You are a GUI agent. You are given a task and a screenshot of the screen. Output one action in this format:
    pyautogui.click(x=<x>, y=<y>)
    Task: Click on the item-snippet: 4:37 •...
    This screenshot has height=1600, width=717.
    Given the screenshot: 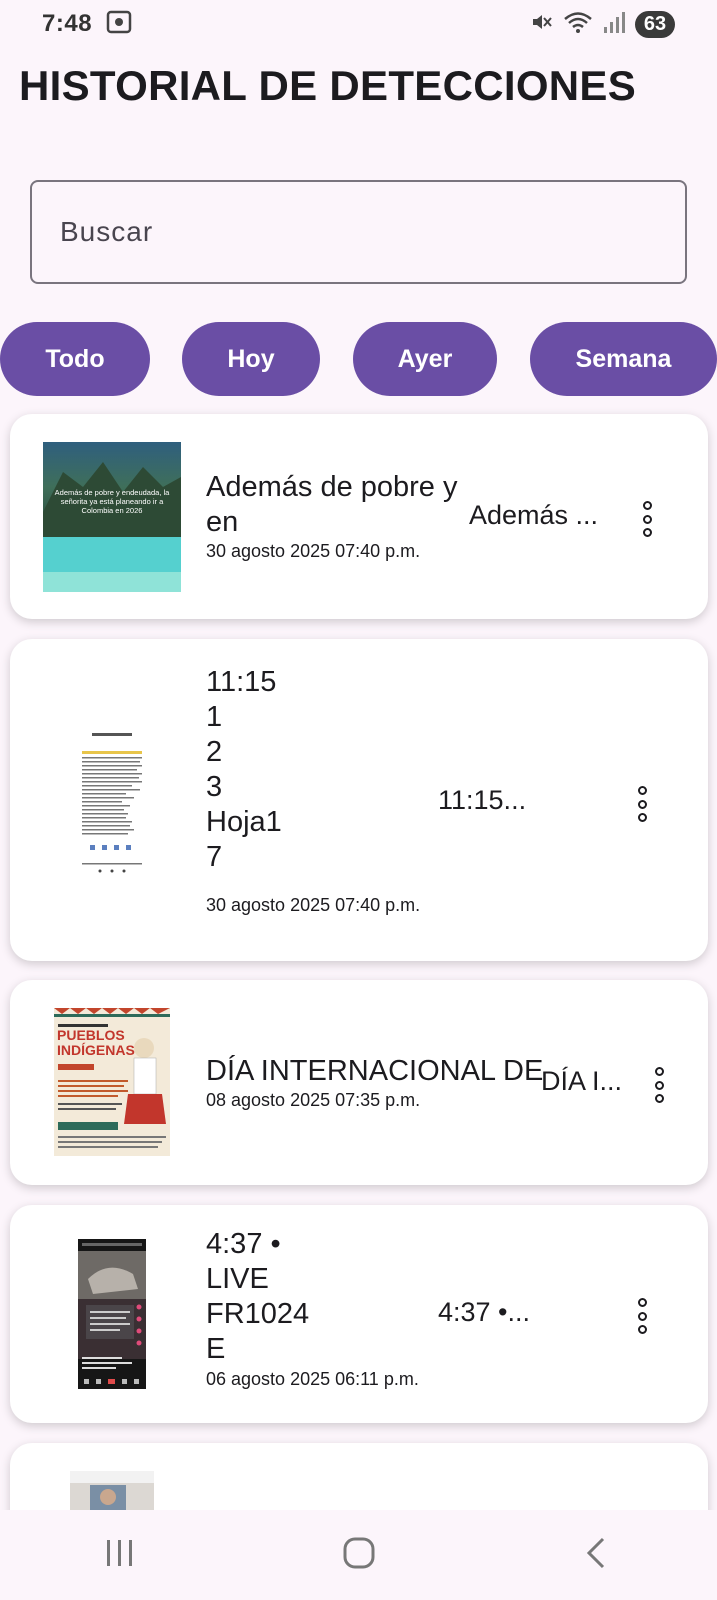 What is the action you would take?
    pyautogui.click(x=484, y=1312)
    